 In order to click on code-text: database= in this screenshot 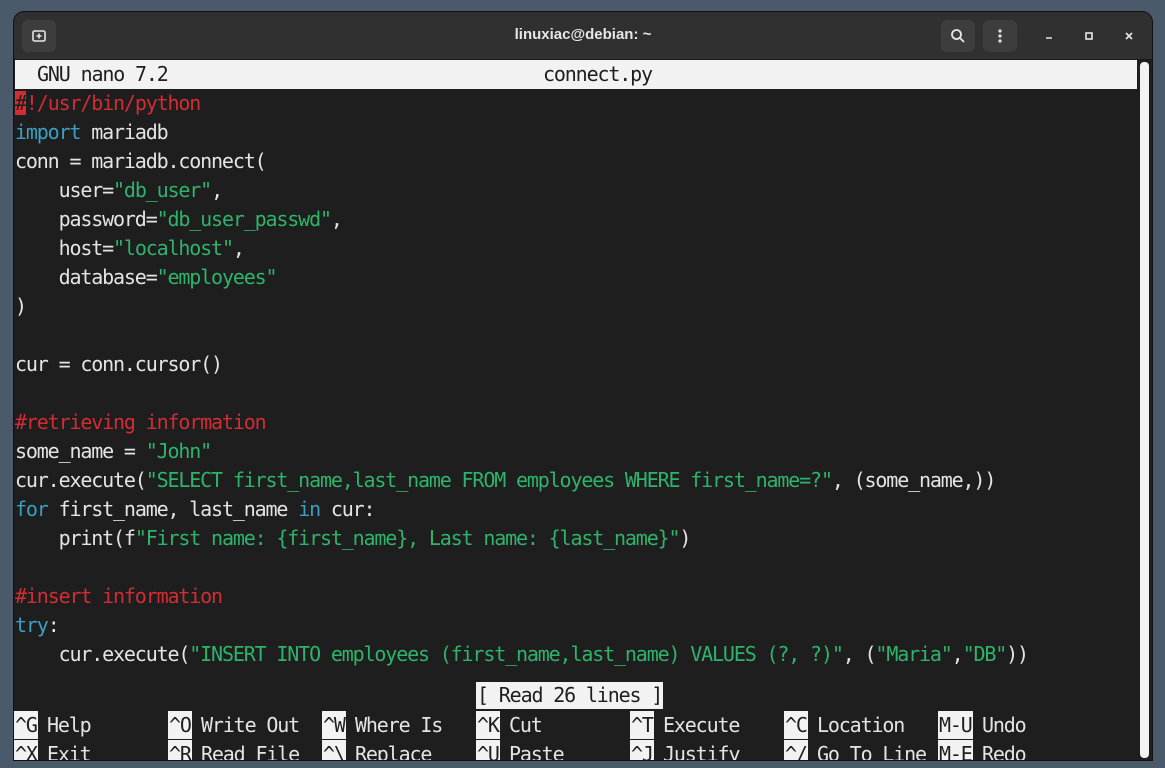, I will do `click(86, 277)`.